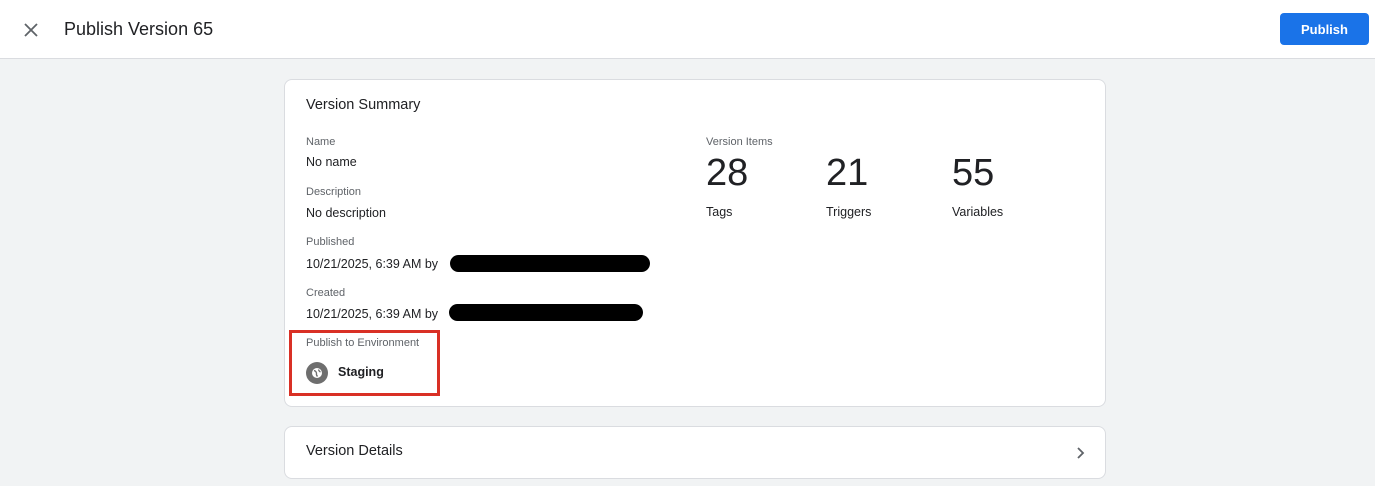  I want to click on globe-icon, so click(317, 373).